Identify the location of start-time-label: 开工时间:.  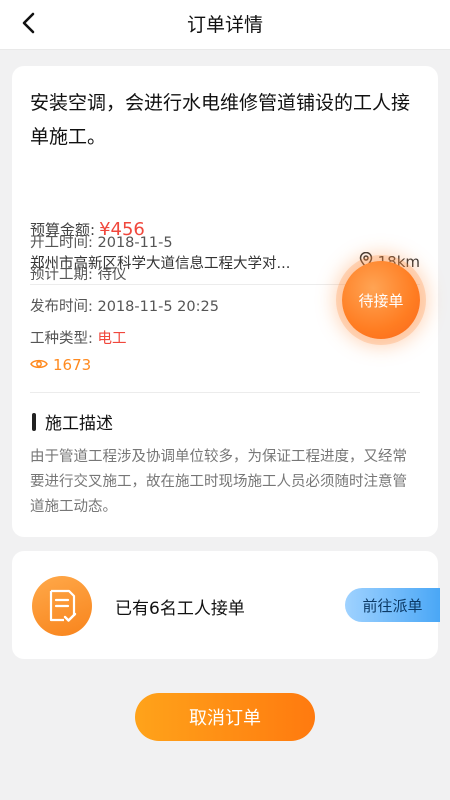
(61, 243).